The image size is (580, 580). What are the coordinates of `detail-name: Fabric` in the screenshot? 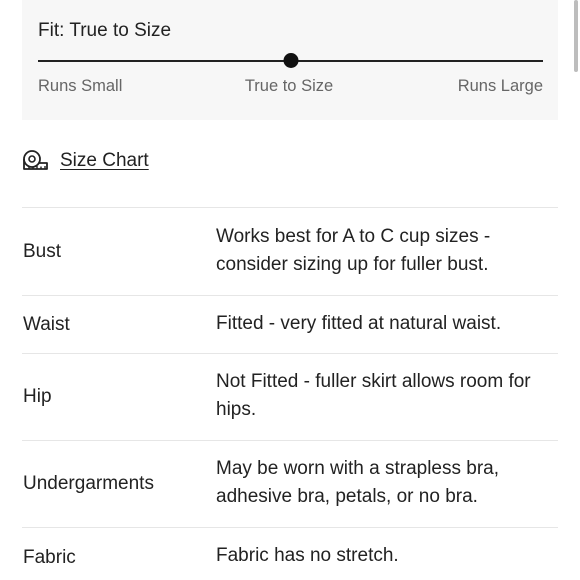 It's located at (49, 557).